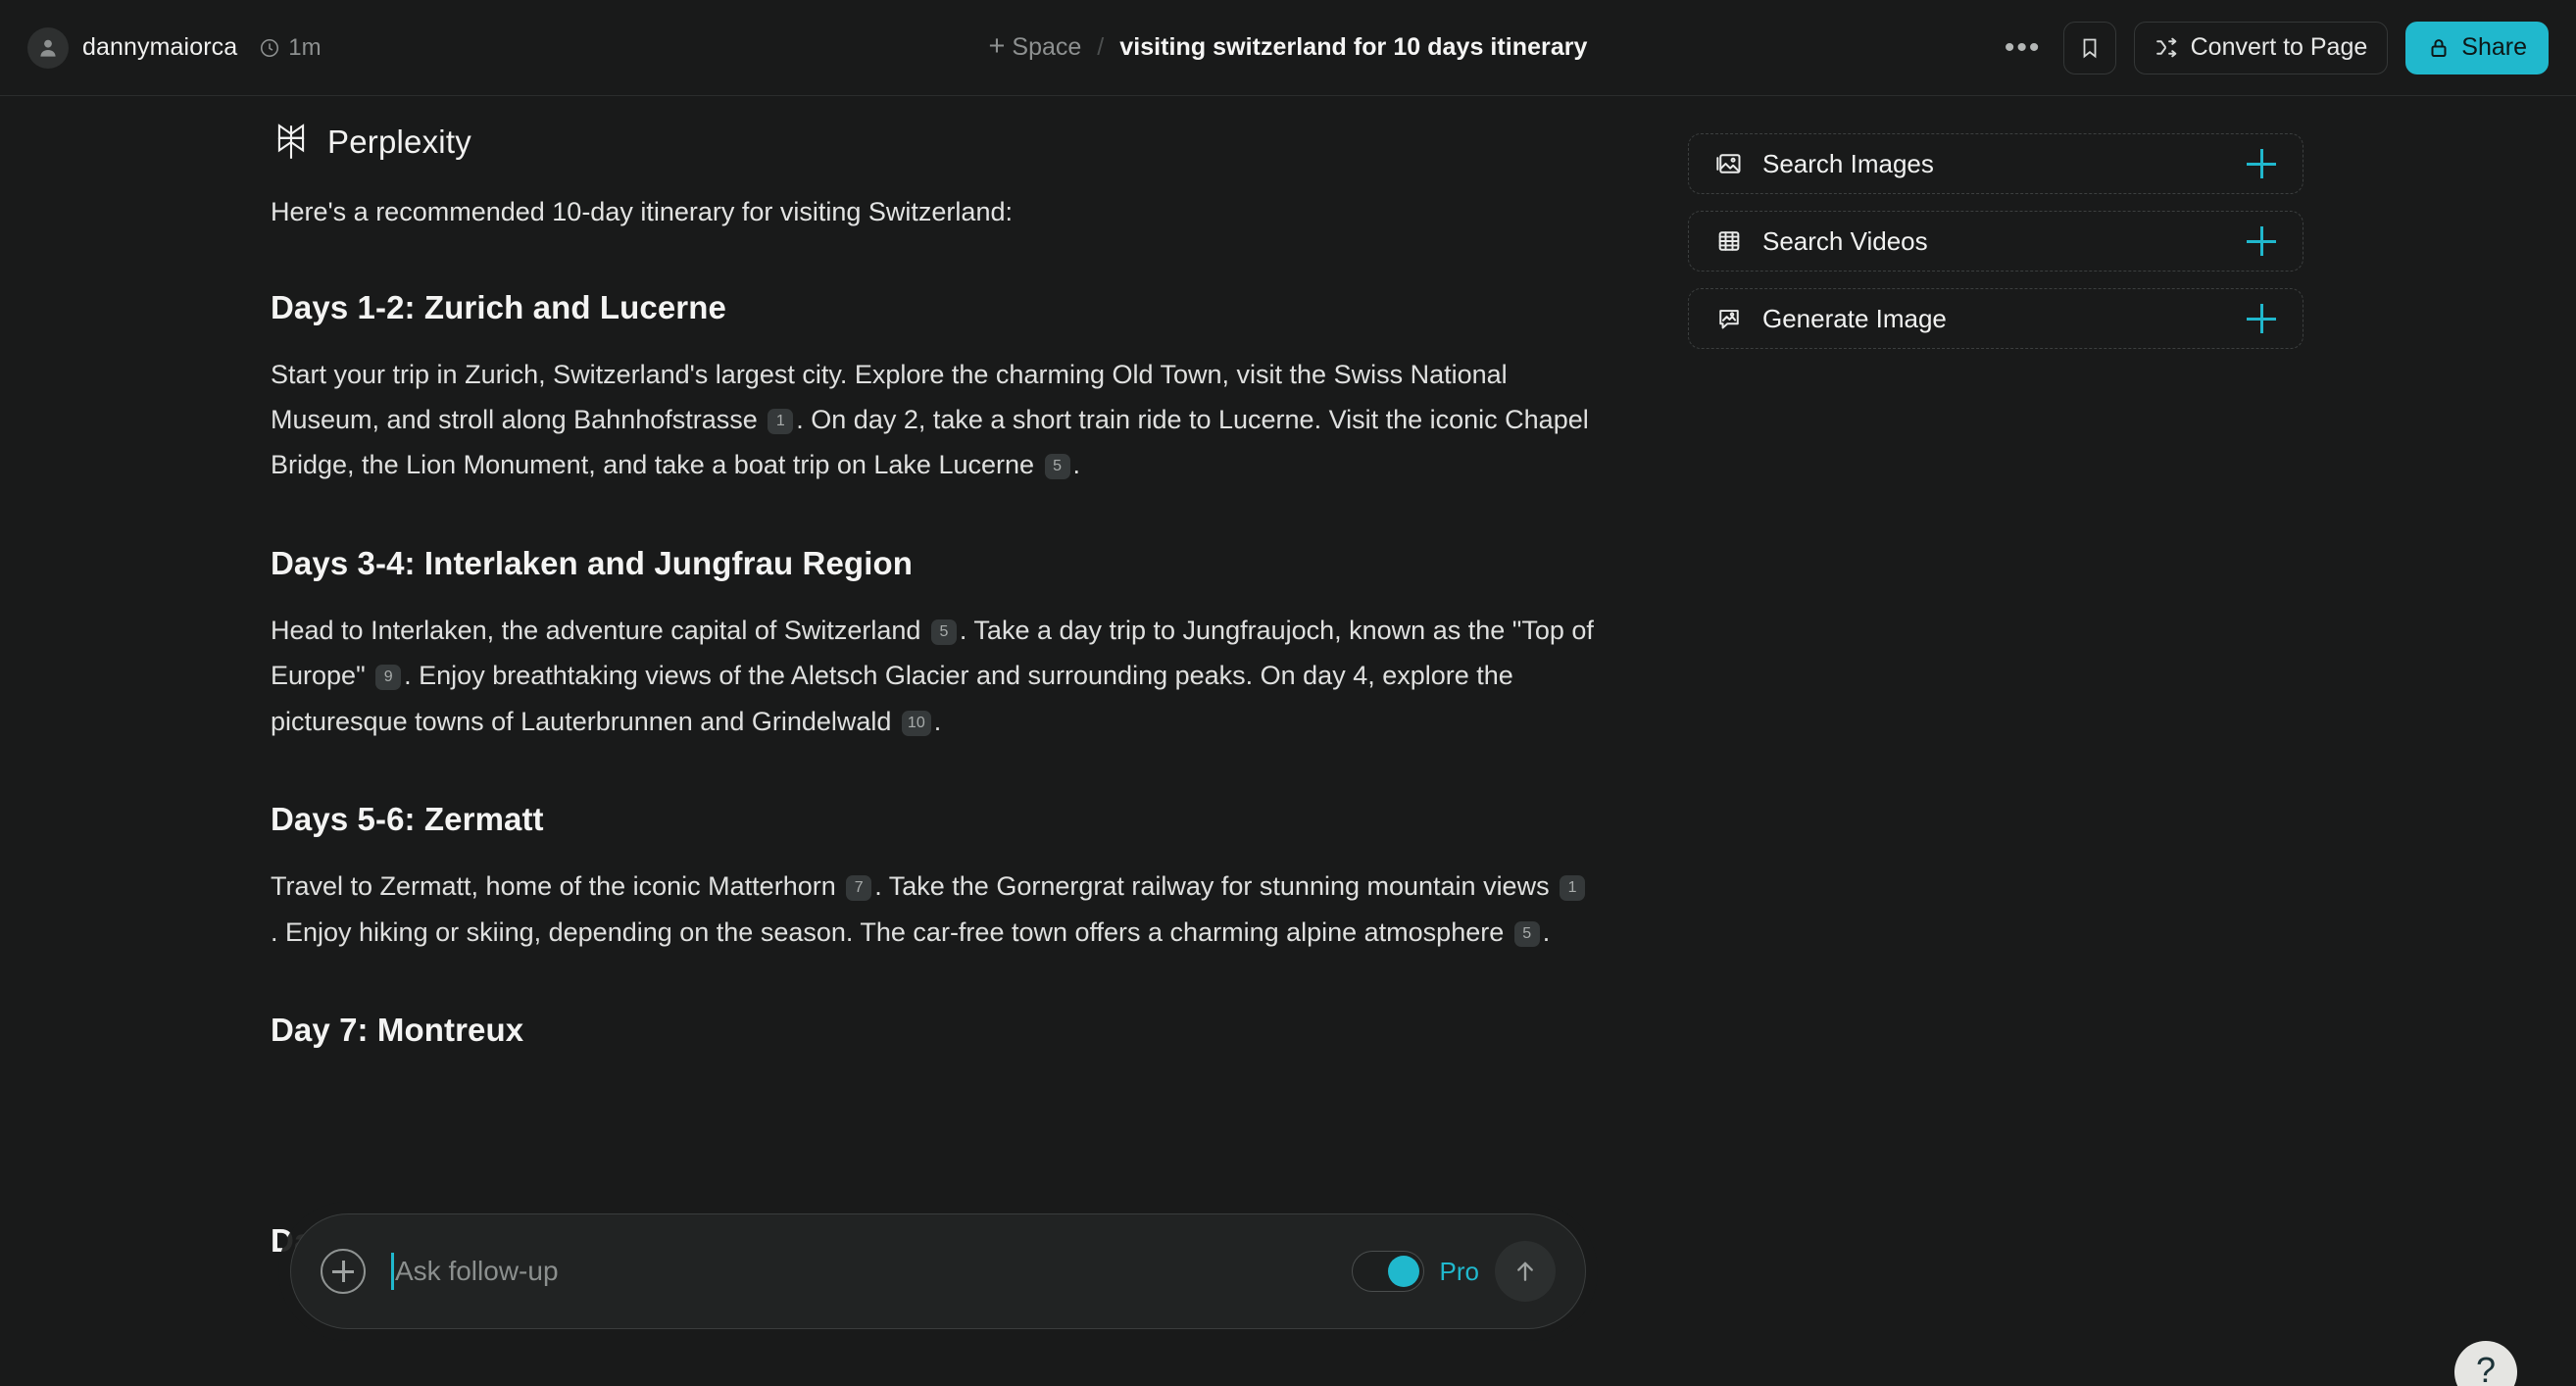 The height and width of the screenshot is (1386, 2576). Describe the element at coordinates (942, 129) in the screenshot. I see `assistant-brand-row: Perplexity` at that location.